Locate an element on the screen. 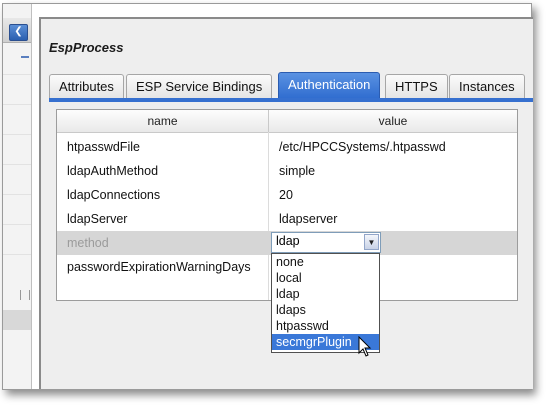 This screenshot has height=407, width=551. table-row: ldapAuthMethod simple is located at coordinates (287, 171).